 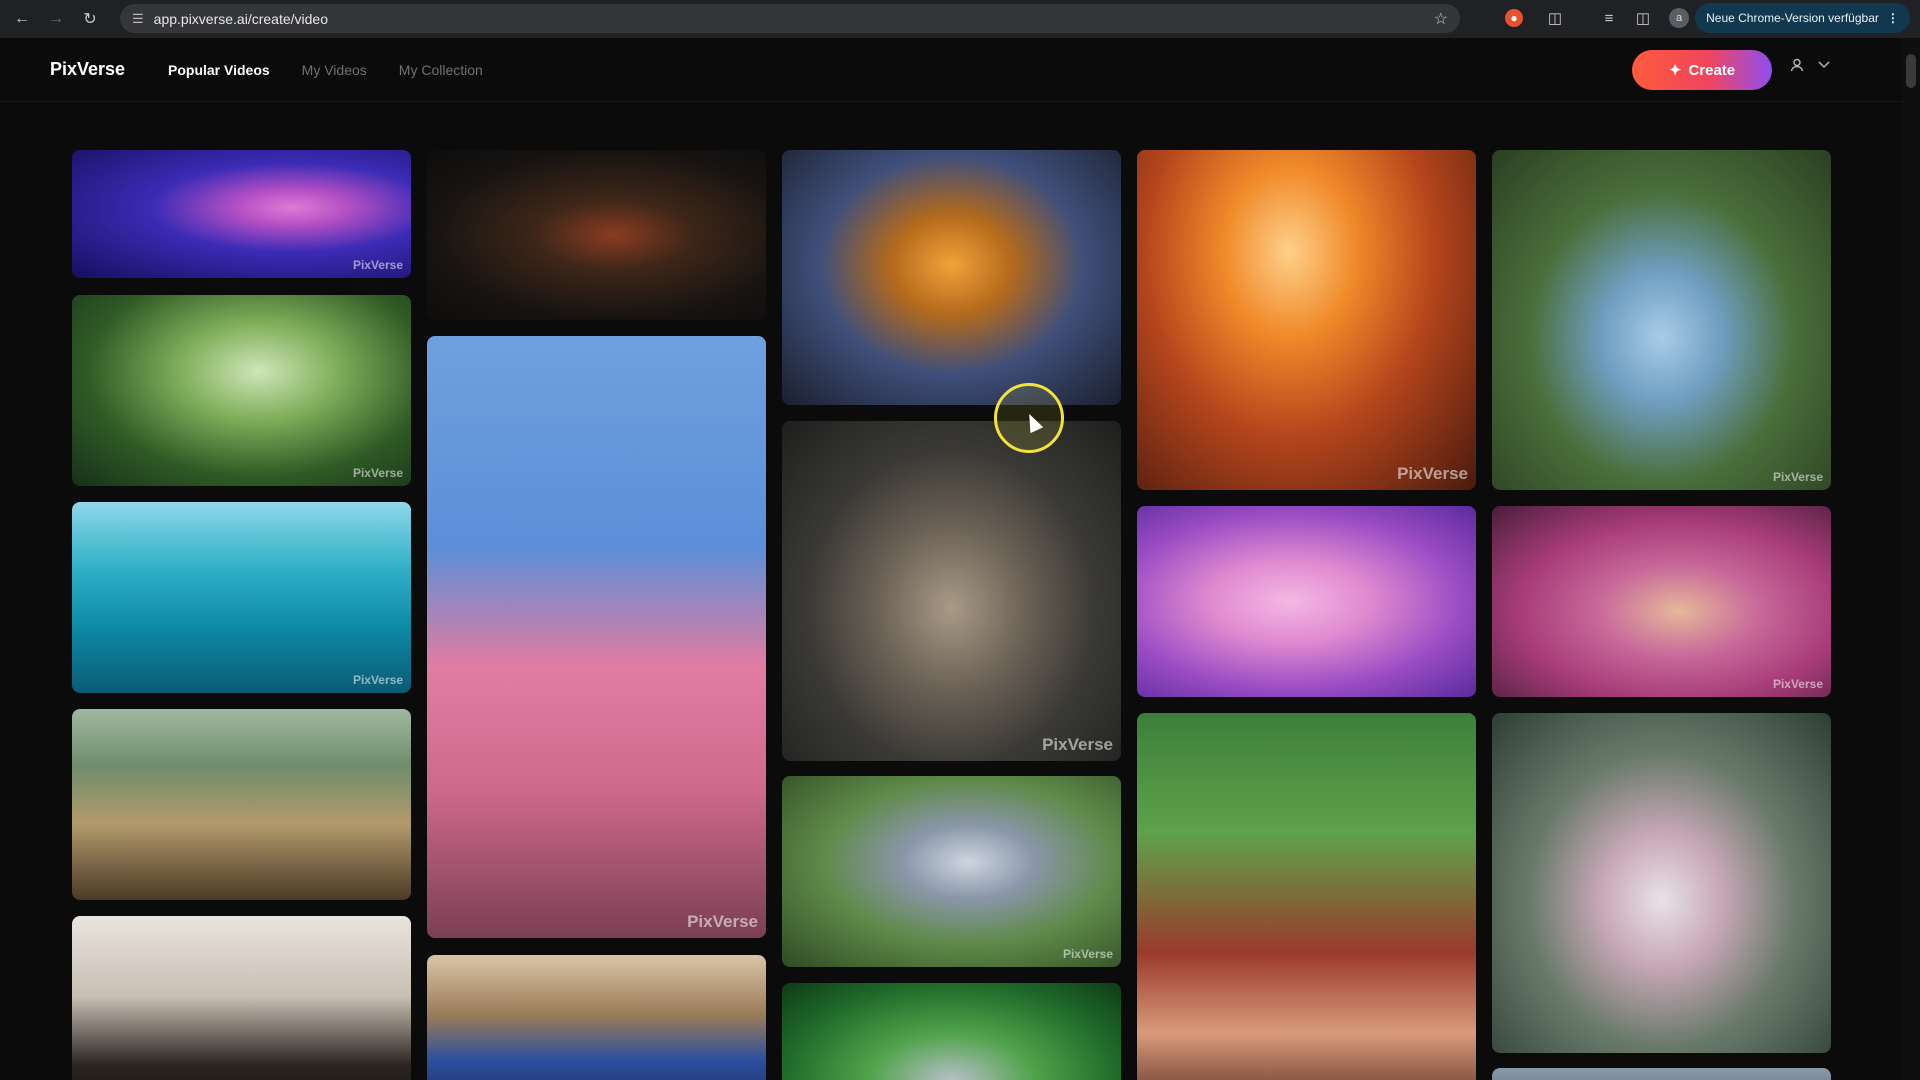 I want to click on reload-icon: ↻, so click(x=90, y=19).